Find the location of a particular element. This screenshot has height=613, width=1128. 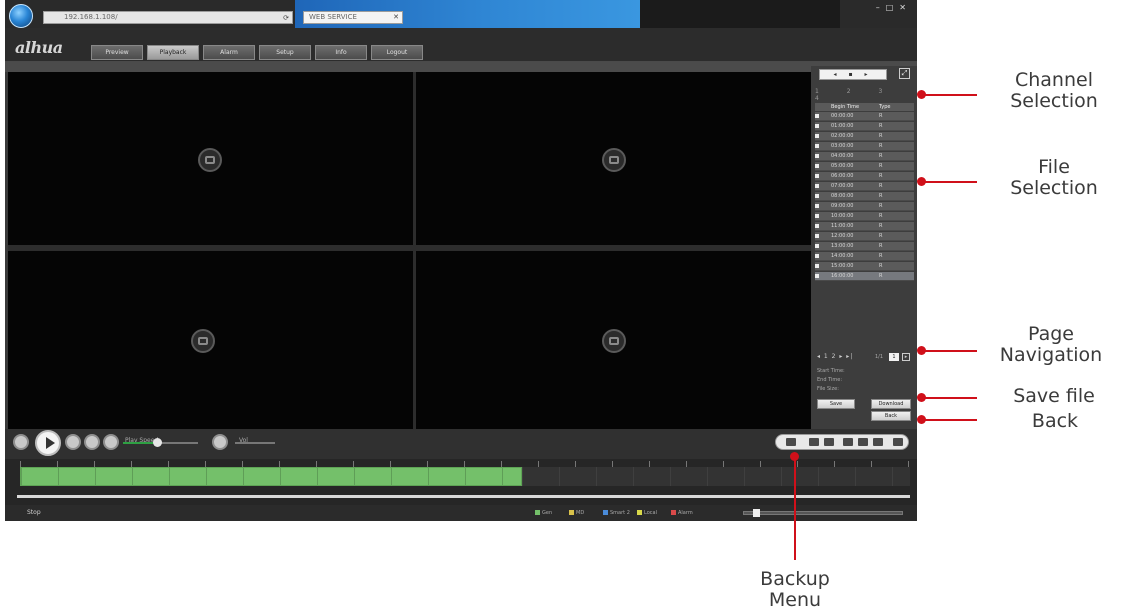

end-time-label: End Time: is located at coordinates (830, 380).